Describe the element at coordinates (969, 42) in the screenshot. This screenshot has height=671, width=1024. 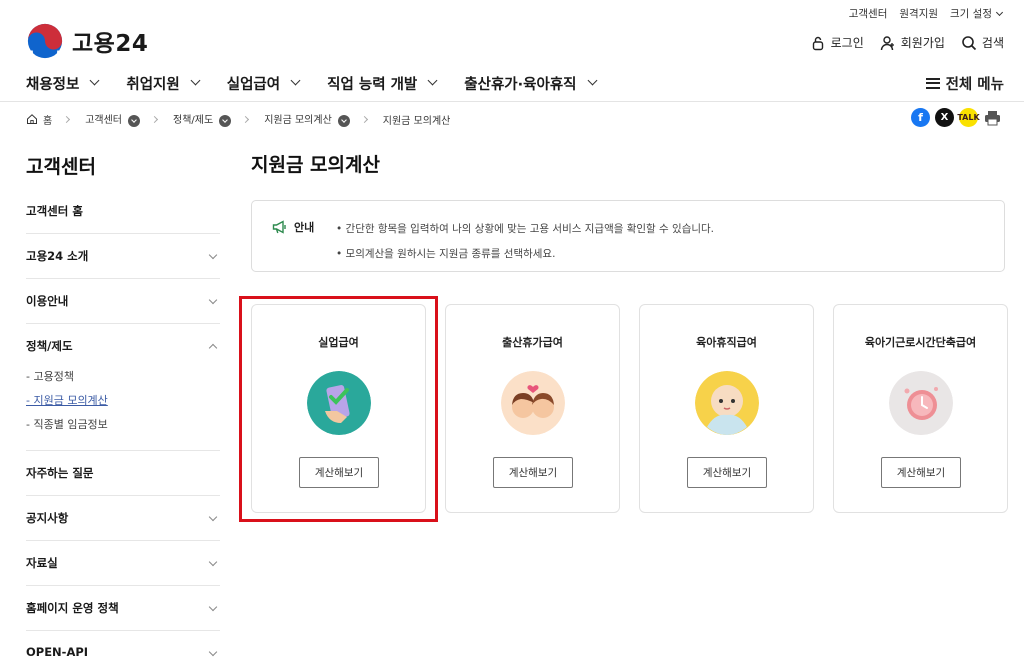
I see `search-icon` at that location.